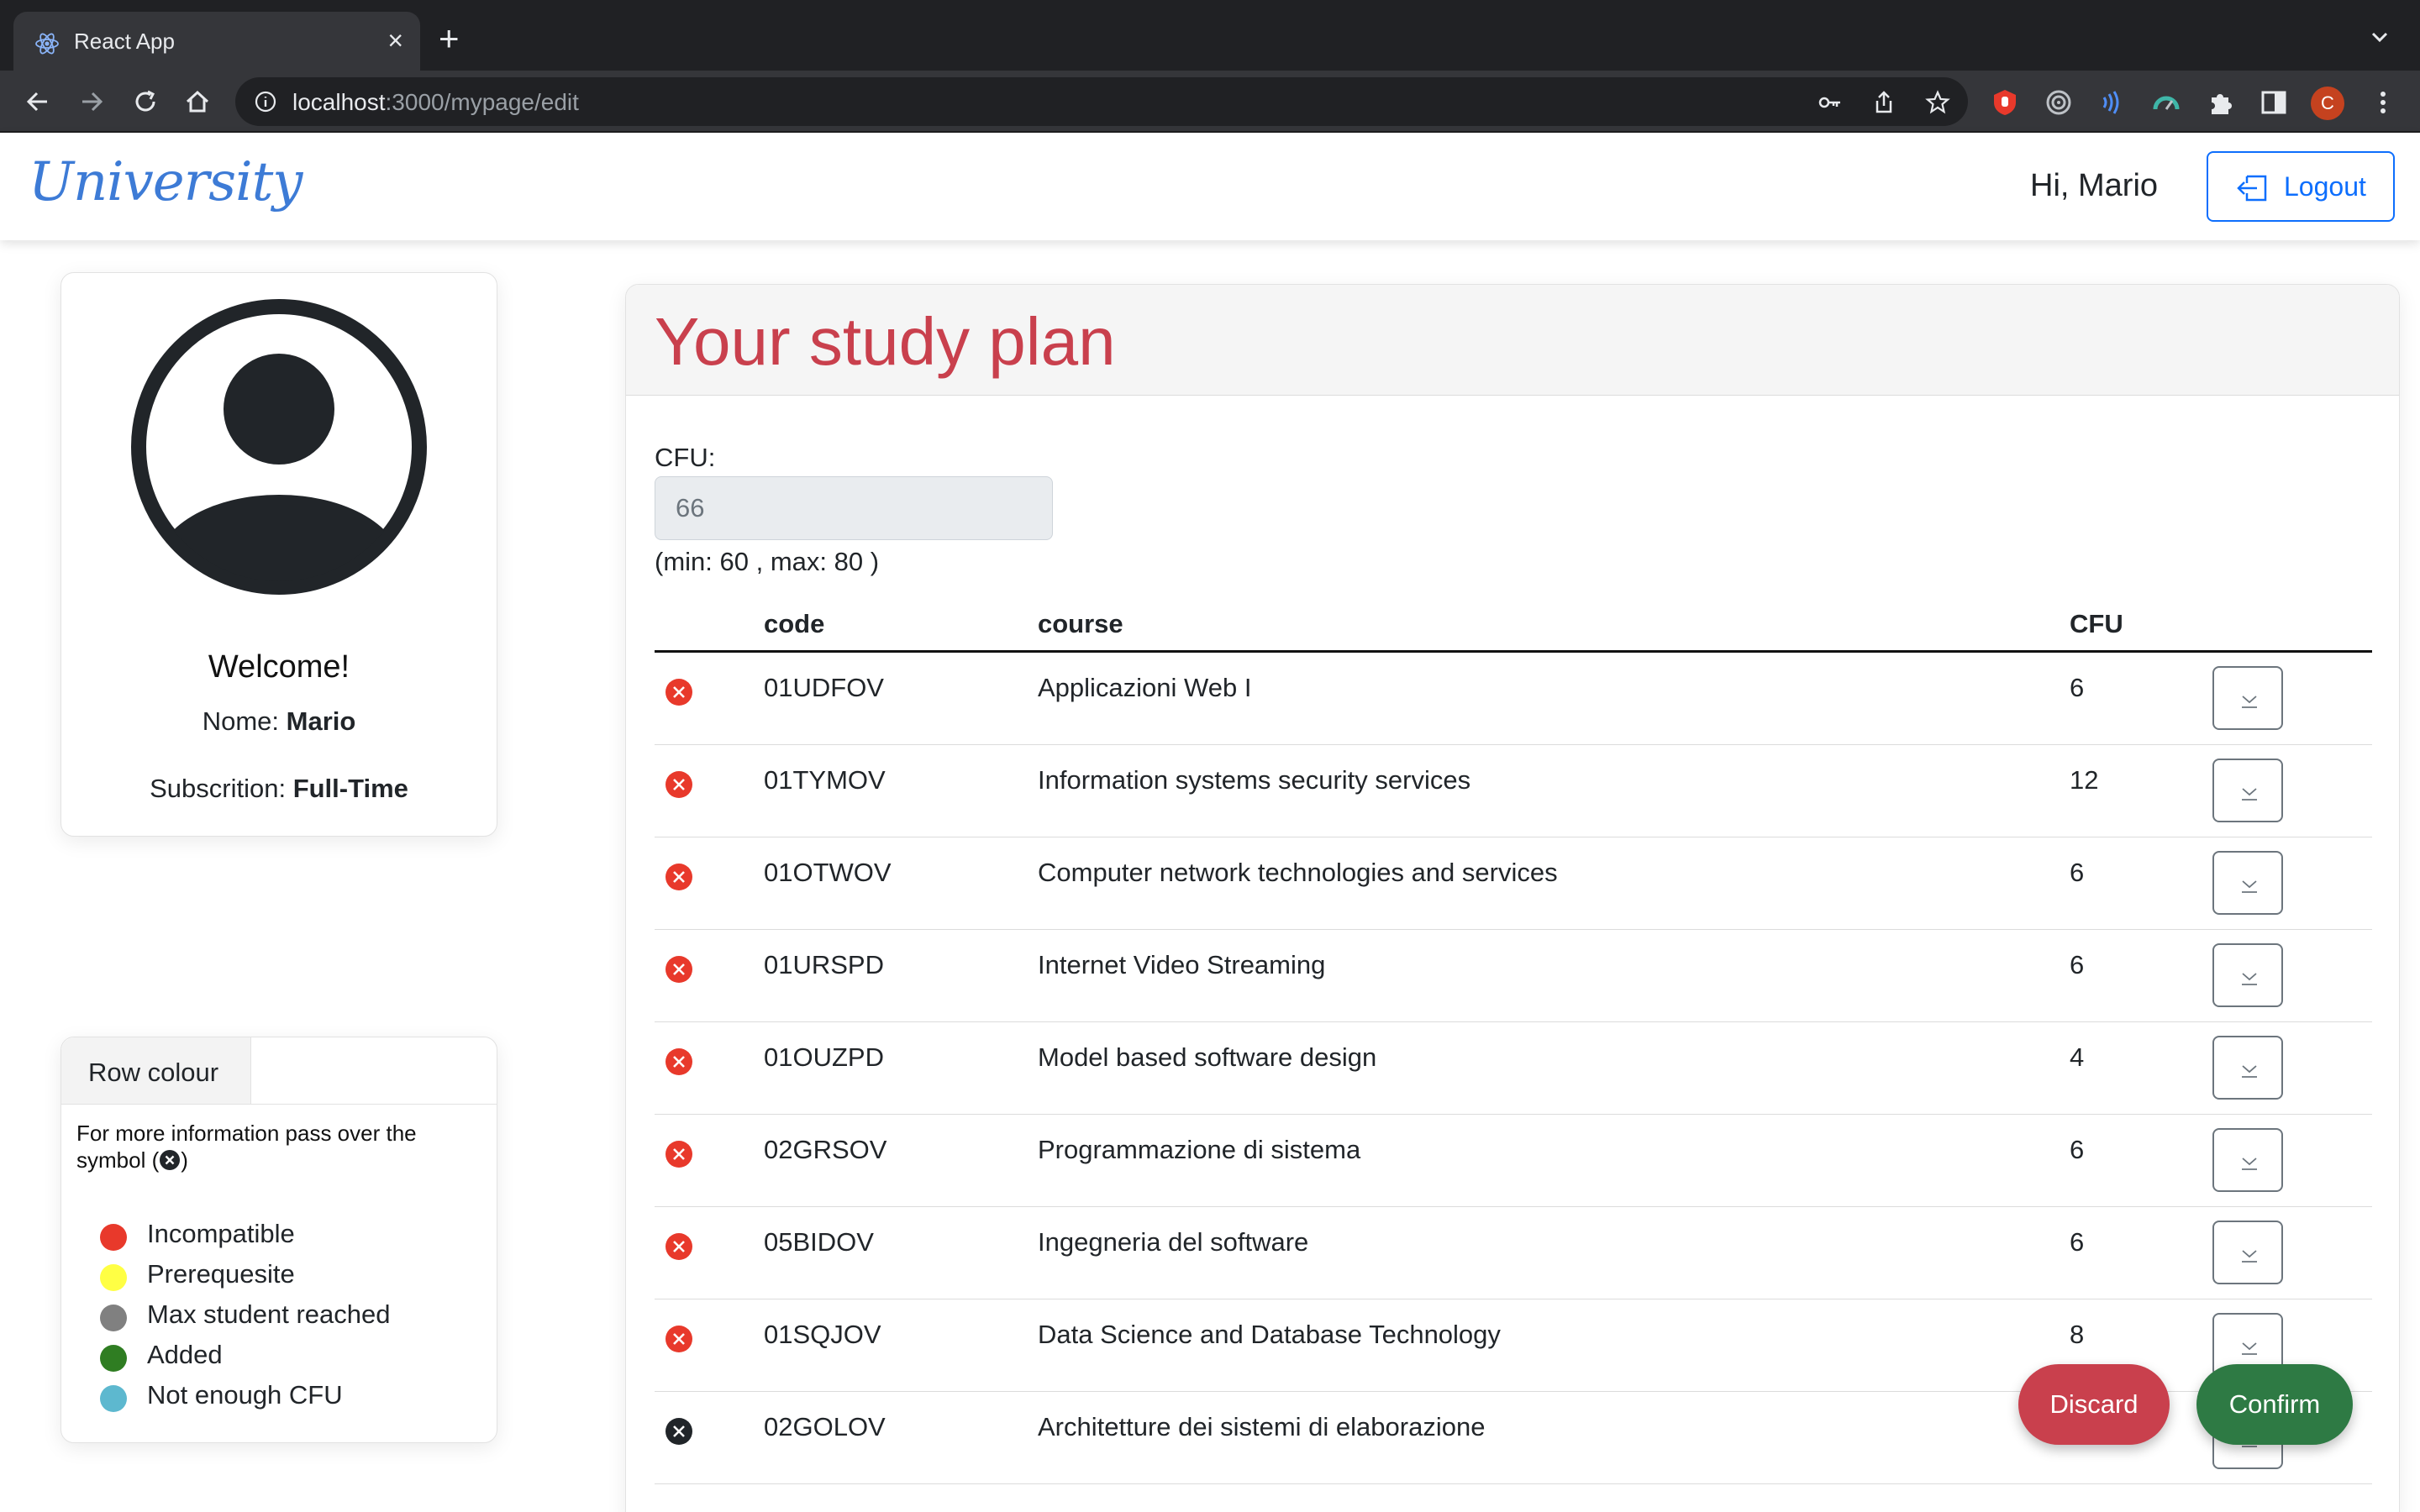 The image size is (2420, 1512). Describe the element at coordinates (1937, 102) in the screenshot. I see `star-icon` at that location.